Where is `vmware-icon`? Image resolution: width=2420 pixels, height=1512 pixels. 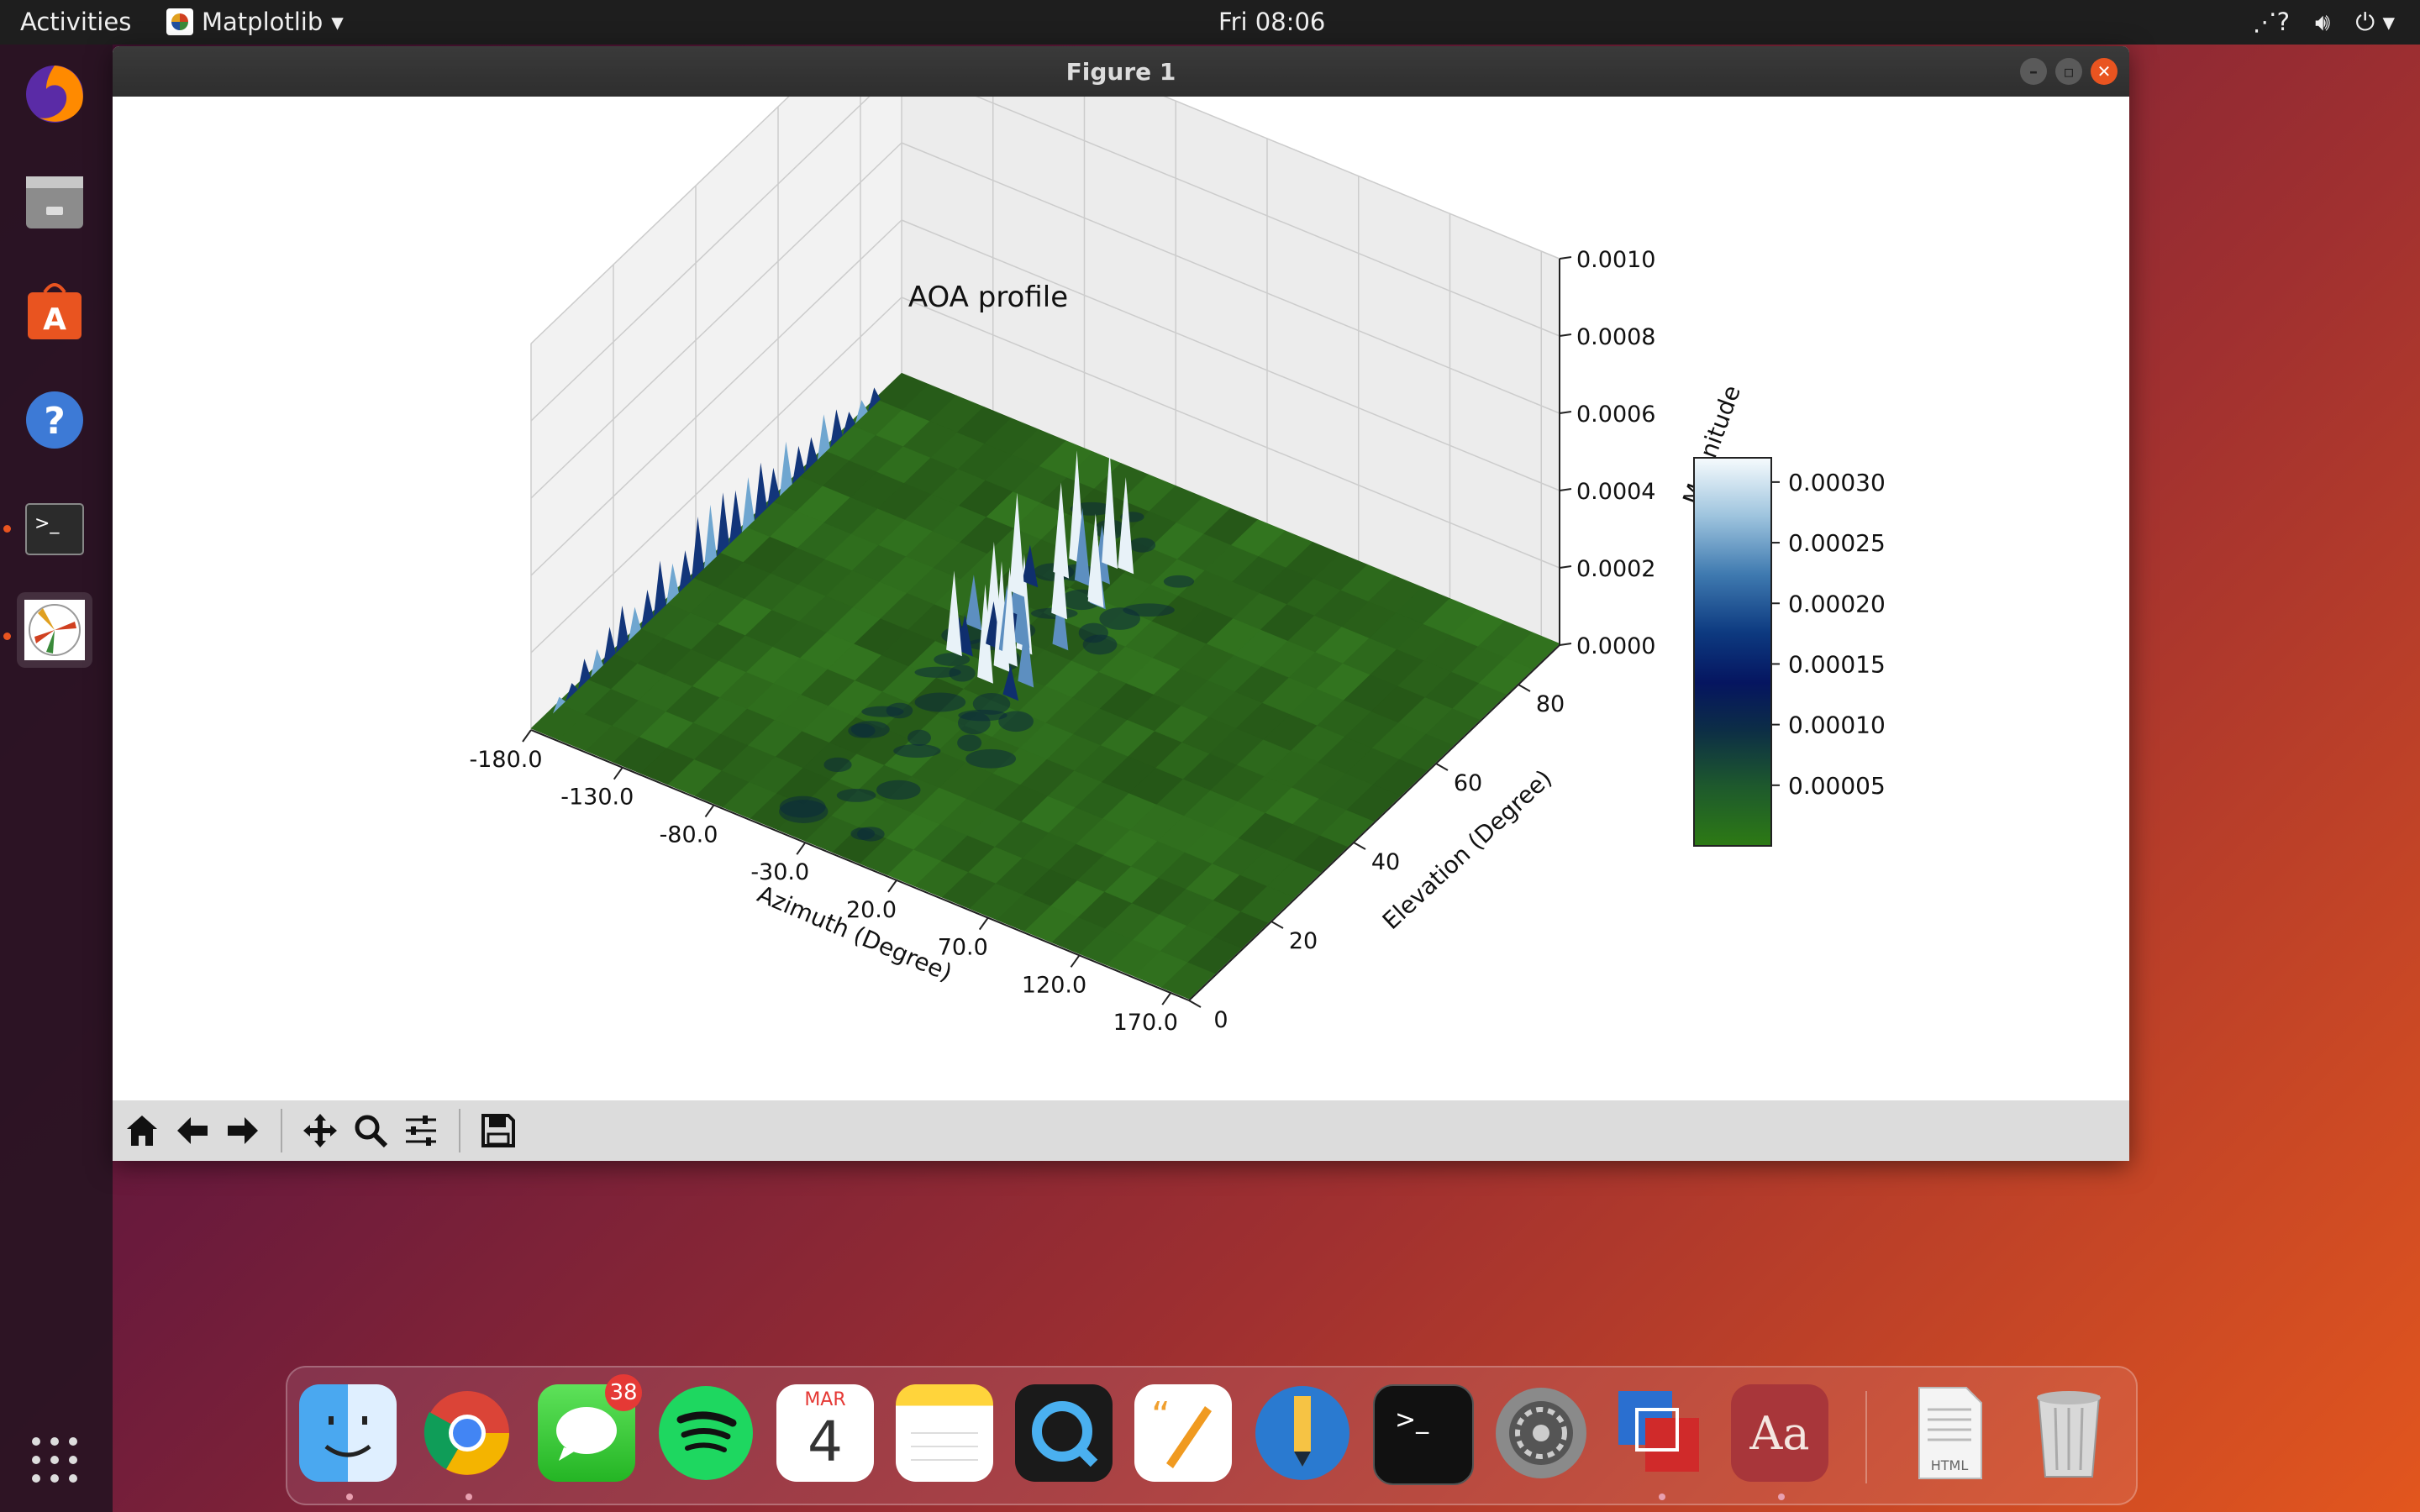
vmware-icon is located at coordinates (1660, 1433).